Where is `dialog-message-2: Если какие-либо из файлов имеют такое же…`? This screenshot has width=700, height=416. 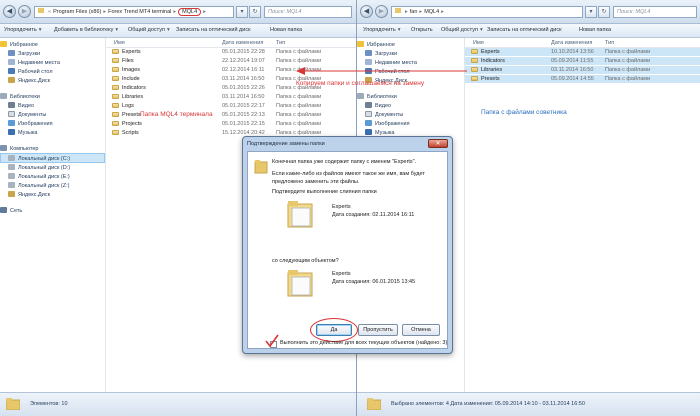 dialog-message-2: Если какие-либо из файлов имеют такое же… is located at coordinates (348, 178).